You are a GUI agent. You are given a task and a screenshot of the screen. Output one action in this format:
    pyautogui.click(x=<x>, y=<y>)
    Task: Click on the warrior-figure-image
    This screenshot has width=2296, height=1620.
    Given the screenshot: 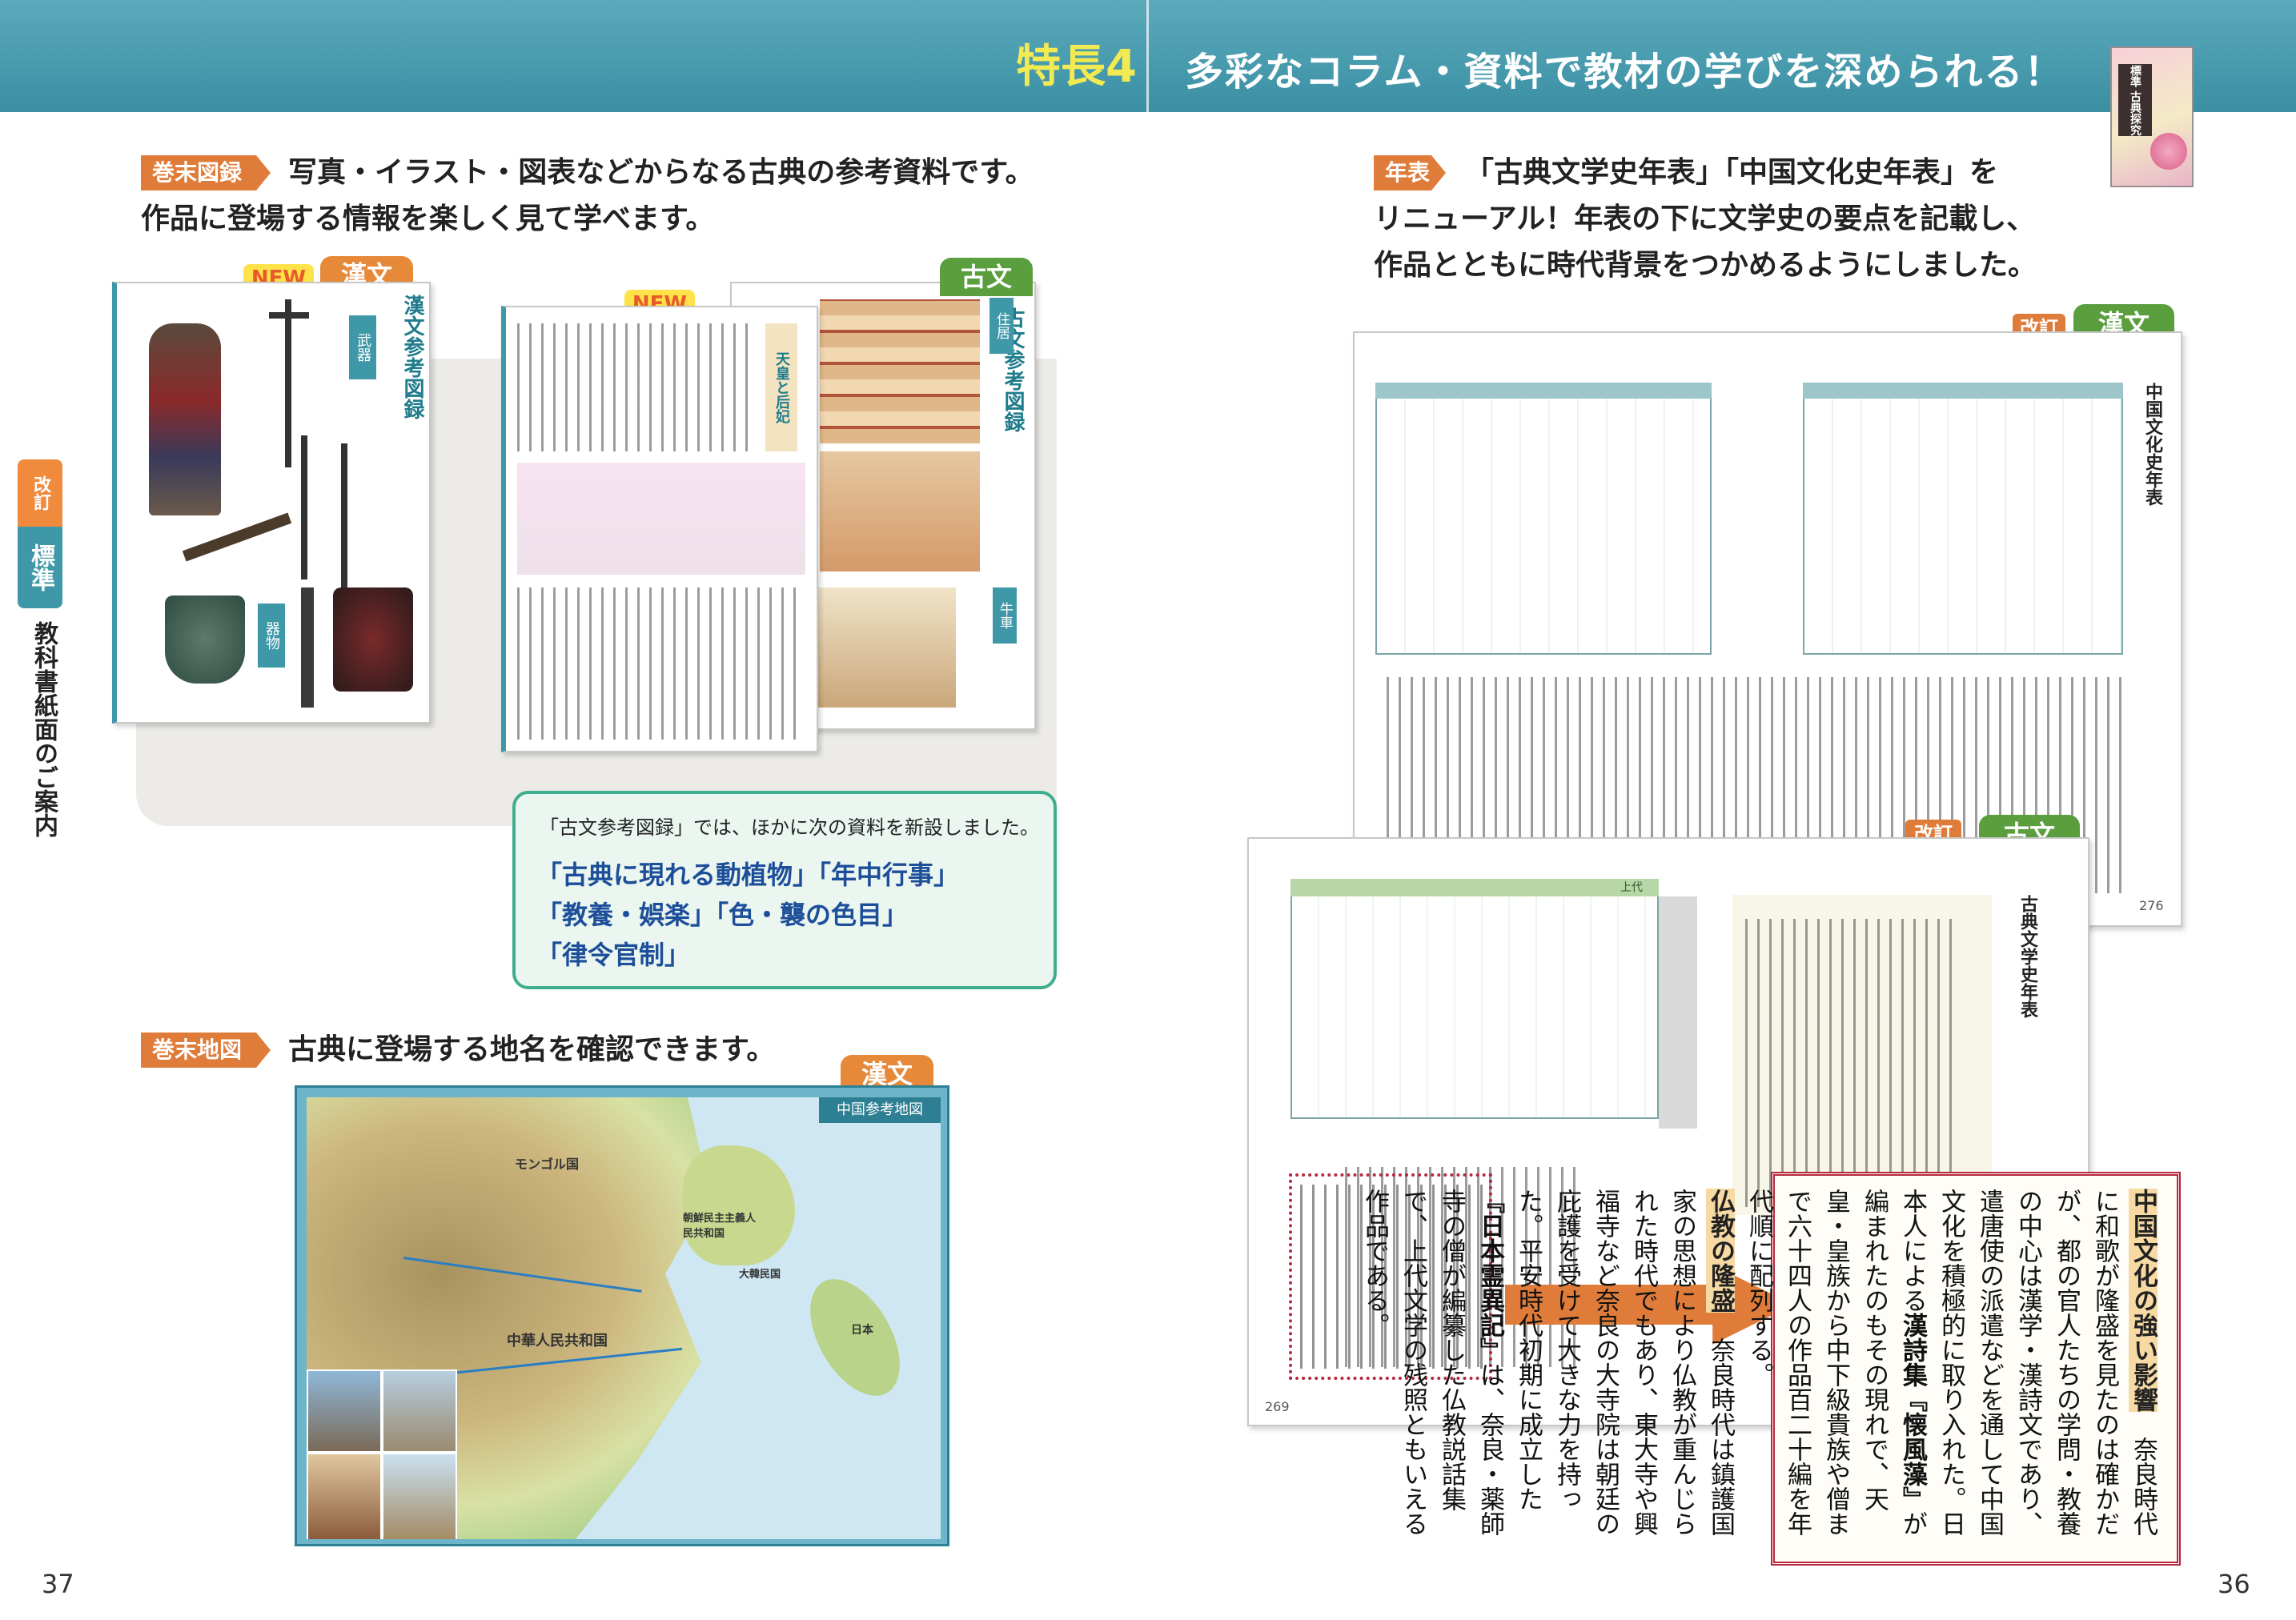 What is the action you would take?
    pyautogui.click(x=185, y=419)
    